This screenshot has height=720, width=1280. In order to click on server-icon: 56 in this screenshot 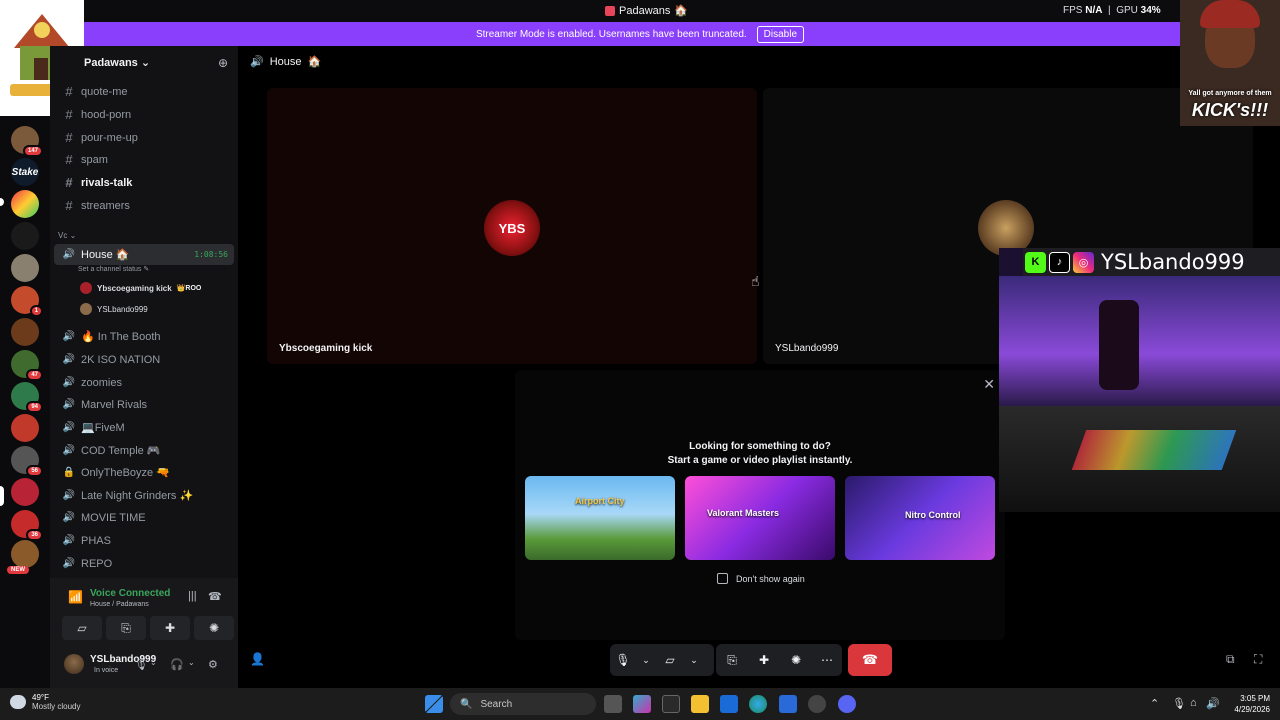, I will do `click(27, 461)`.